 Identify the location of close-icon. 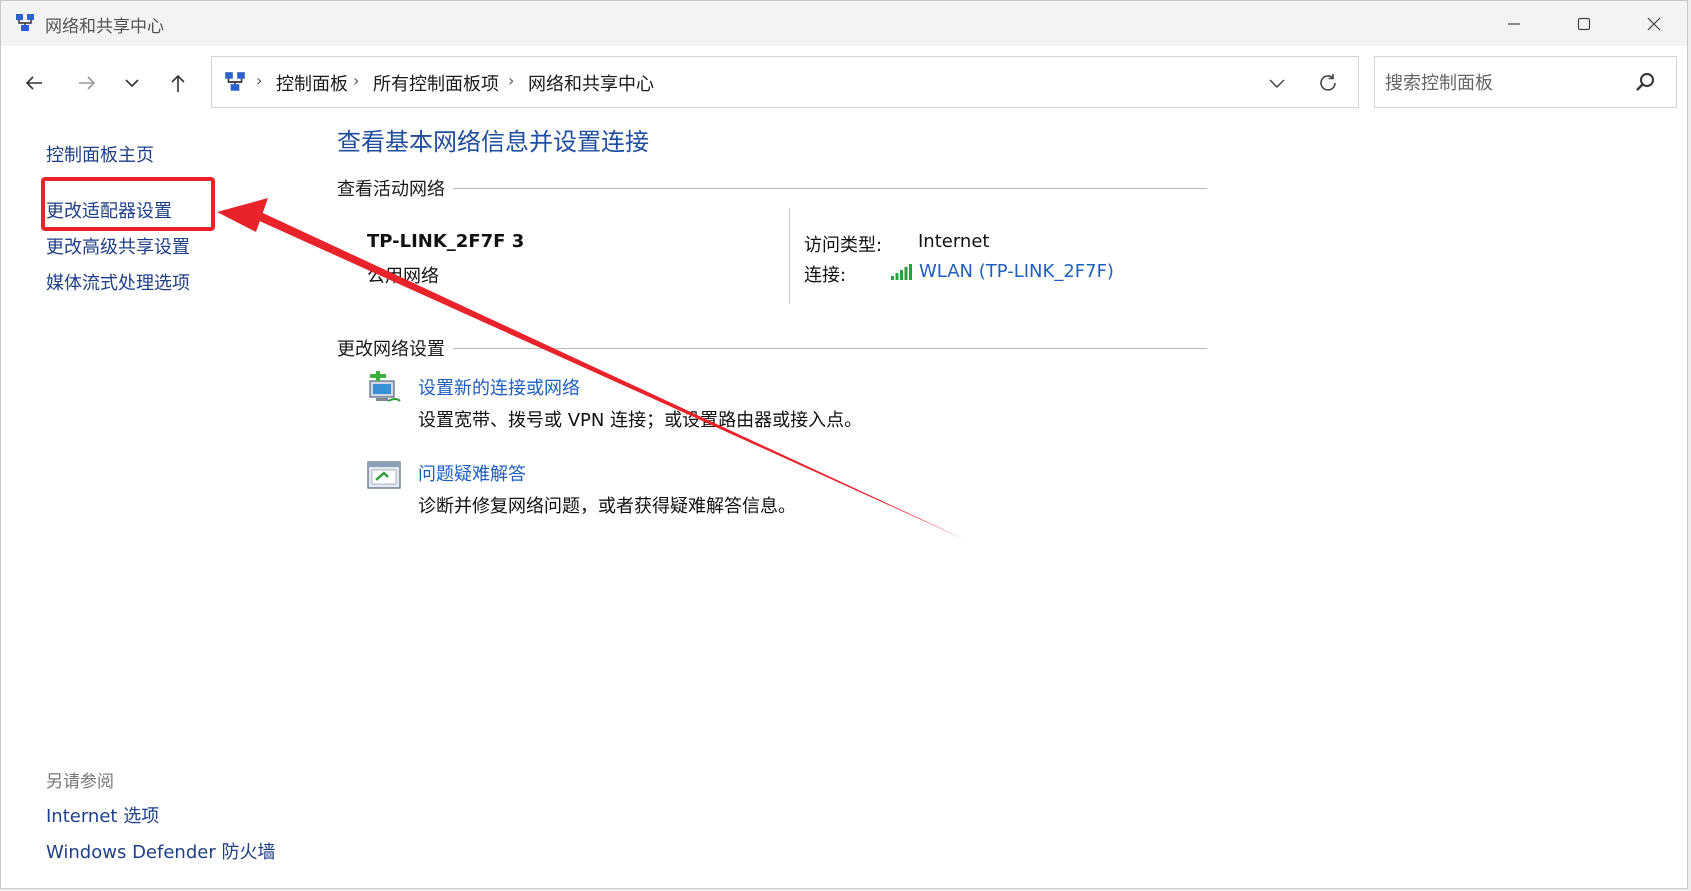
(1654, 23).